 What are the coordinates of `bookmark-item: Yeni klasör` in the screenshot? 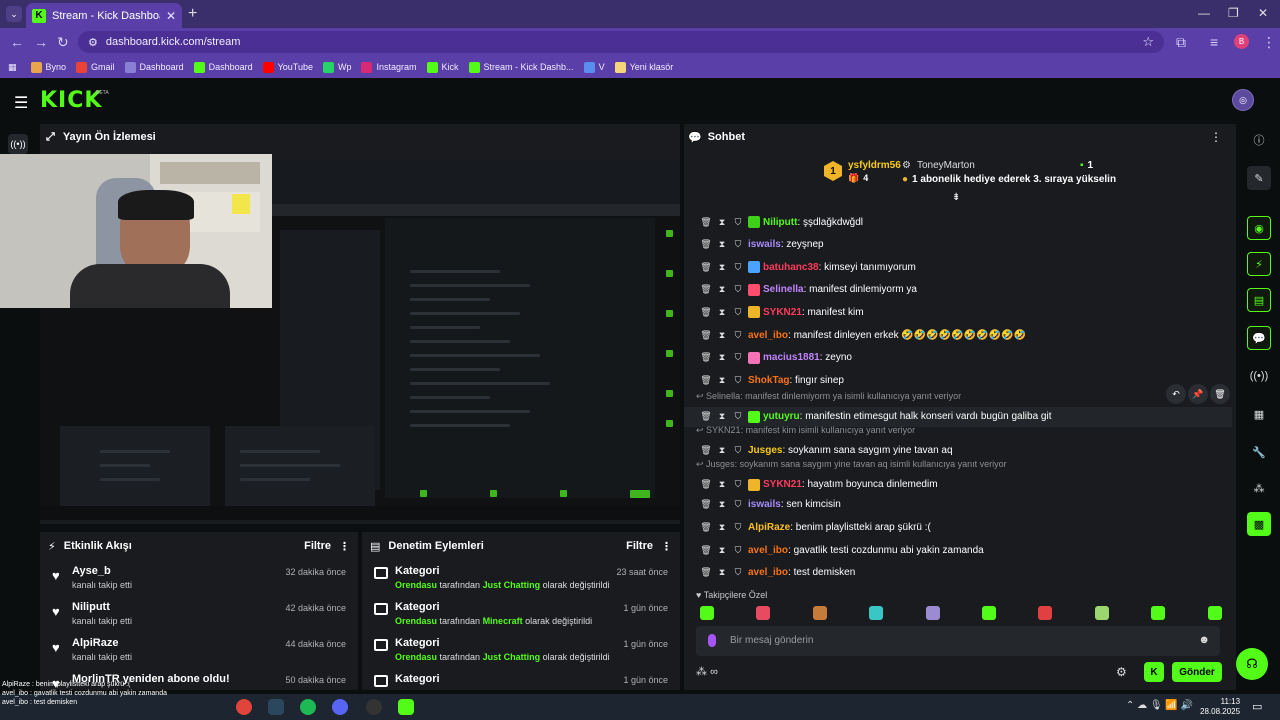 It's located at (643, 67).